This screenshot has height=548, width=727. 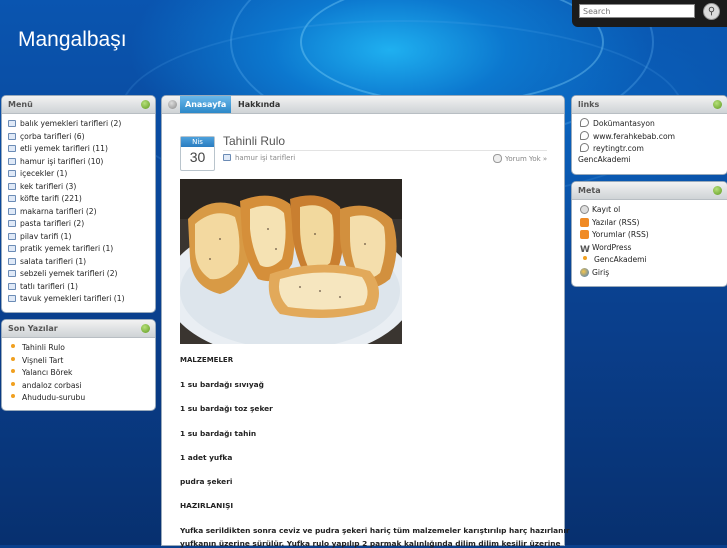 I want to click on bullet-icon, so click(x=13, y=346).